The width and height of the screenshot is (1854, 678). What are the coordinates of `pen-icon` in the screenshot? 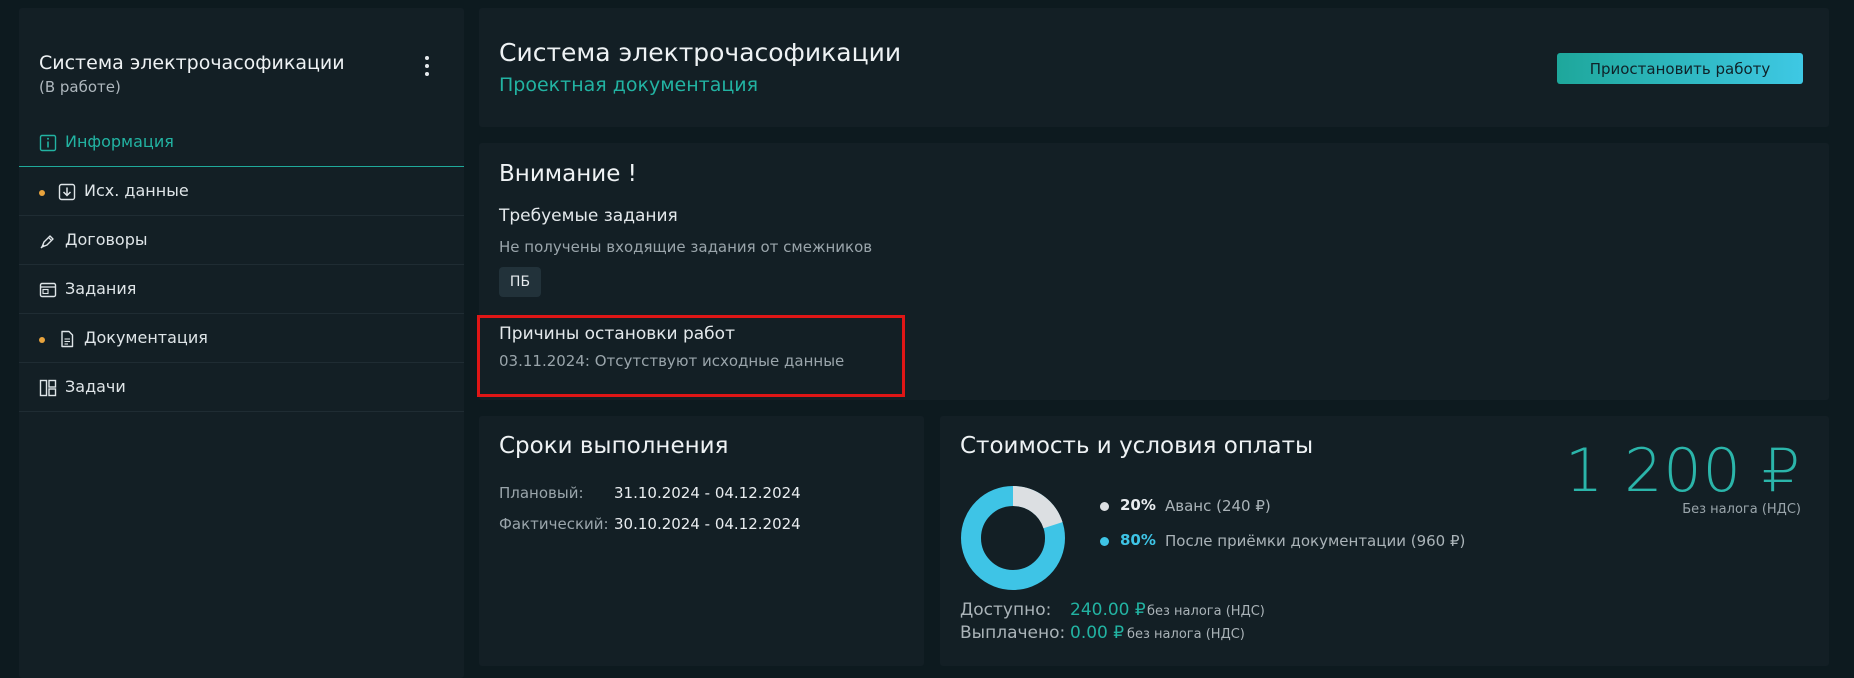 It's located at (47, 242).